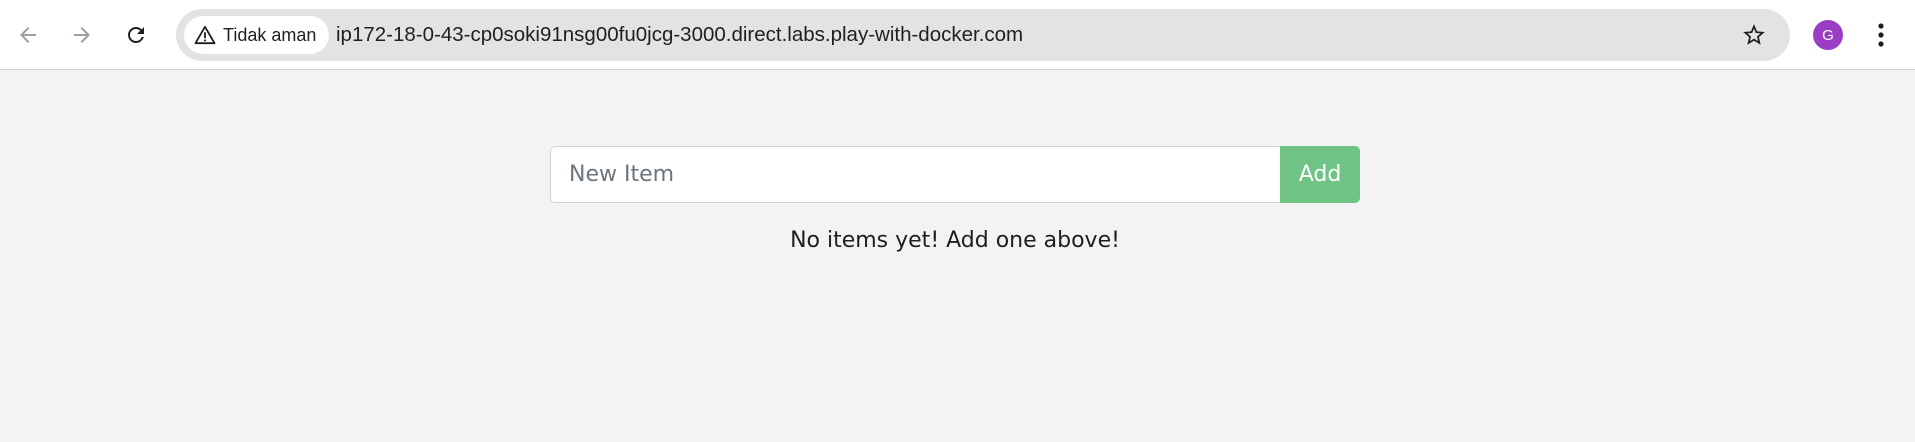 This screenshot has height=442, width=1915. I want to click on warning-triangle-icon, so click(205, 35).